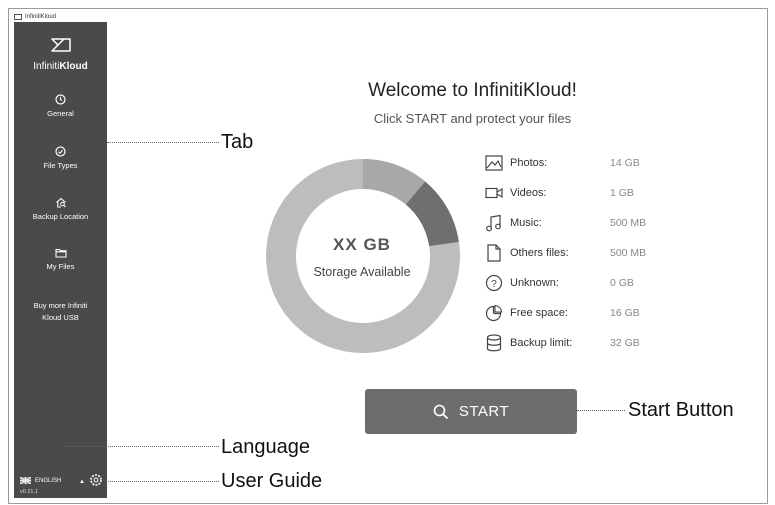 The image size is (775, 505). What do you see at coordinates (494, 343) in the screenshot?
I see `database-icon` at bounding box center [494, 343].